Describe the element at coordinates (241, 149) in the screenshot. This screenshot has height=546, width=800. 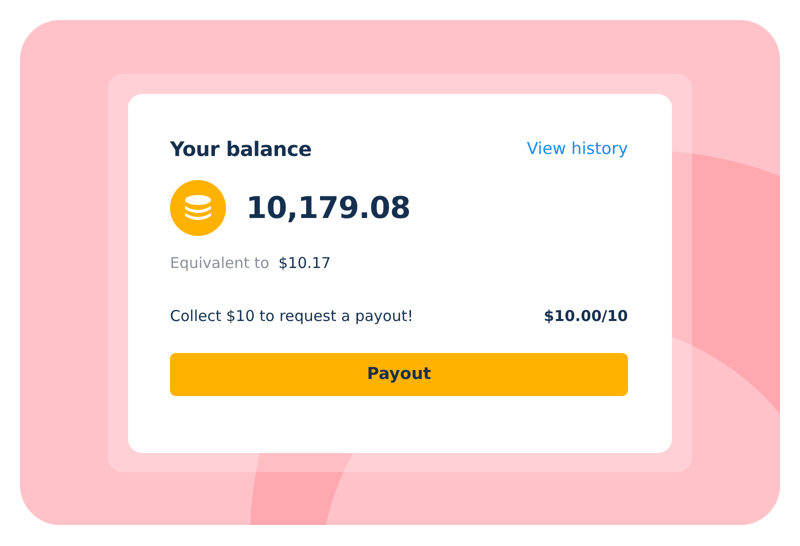
I see `balance-title: Your balance` at that location.